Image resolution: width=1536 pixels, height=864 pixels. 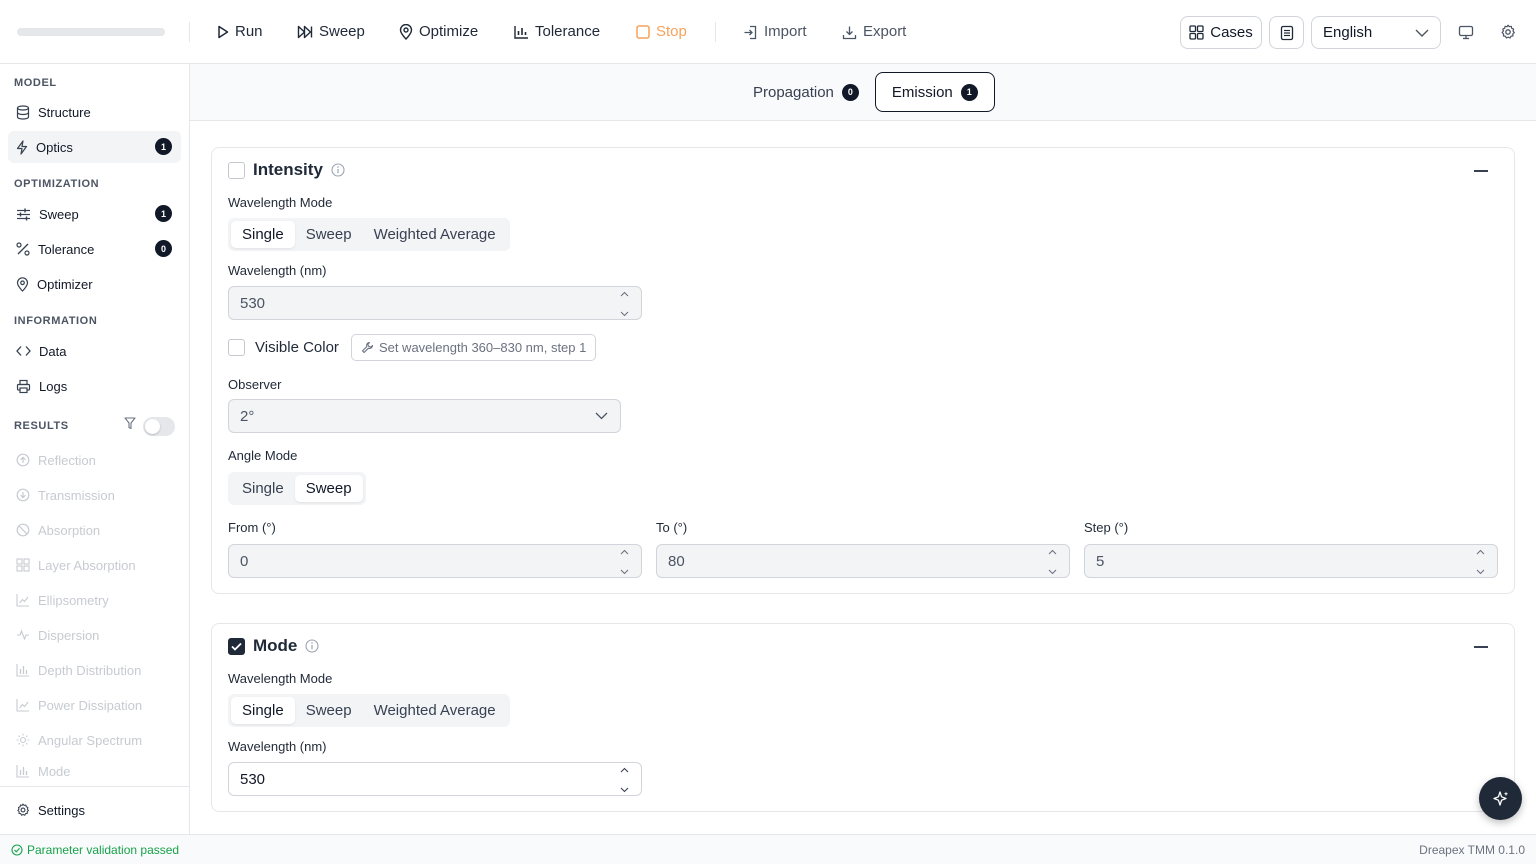 I want to click on mode-title: Mode, so click(x=275, y=645).